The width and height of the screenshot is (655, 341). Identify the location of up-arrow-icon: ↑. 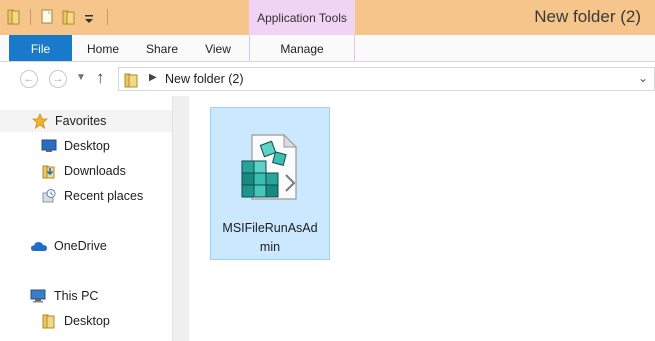
(100, 78).